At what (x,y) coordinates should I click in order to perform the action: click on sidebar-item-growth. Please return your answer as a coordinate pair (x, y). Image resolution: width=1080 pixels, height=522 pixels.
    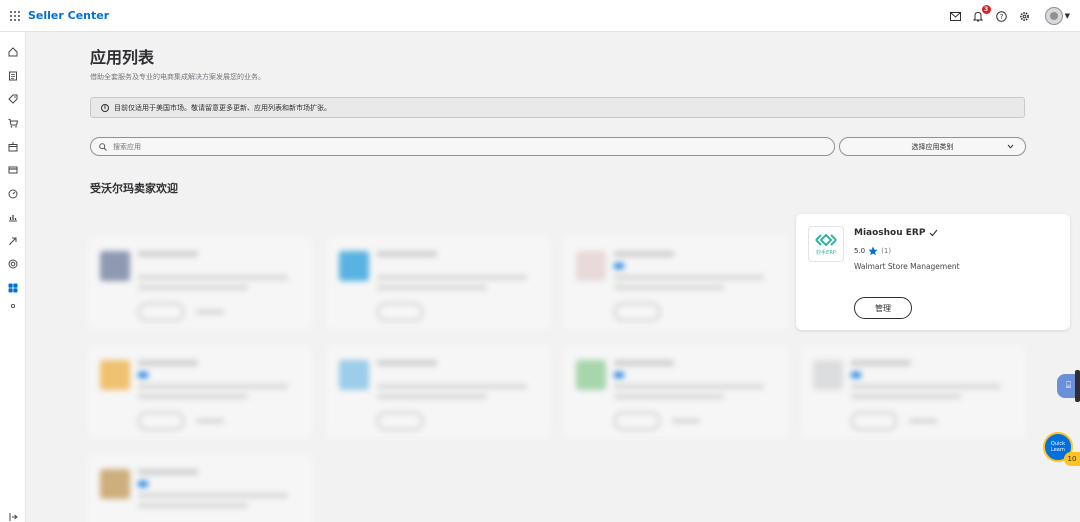
    Looking at the image, I should click on (13, 241).